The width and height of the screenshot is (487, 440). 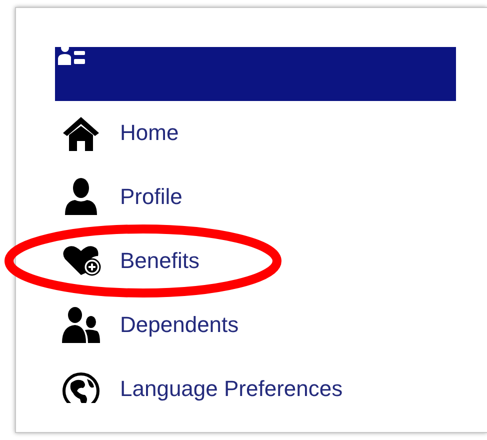 What do you see at coordinates (147, 325) in the screenshot?
I see `menu-item: Dependents` at bounding box center [147, 325].